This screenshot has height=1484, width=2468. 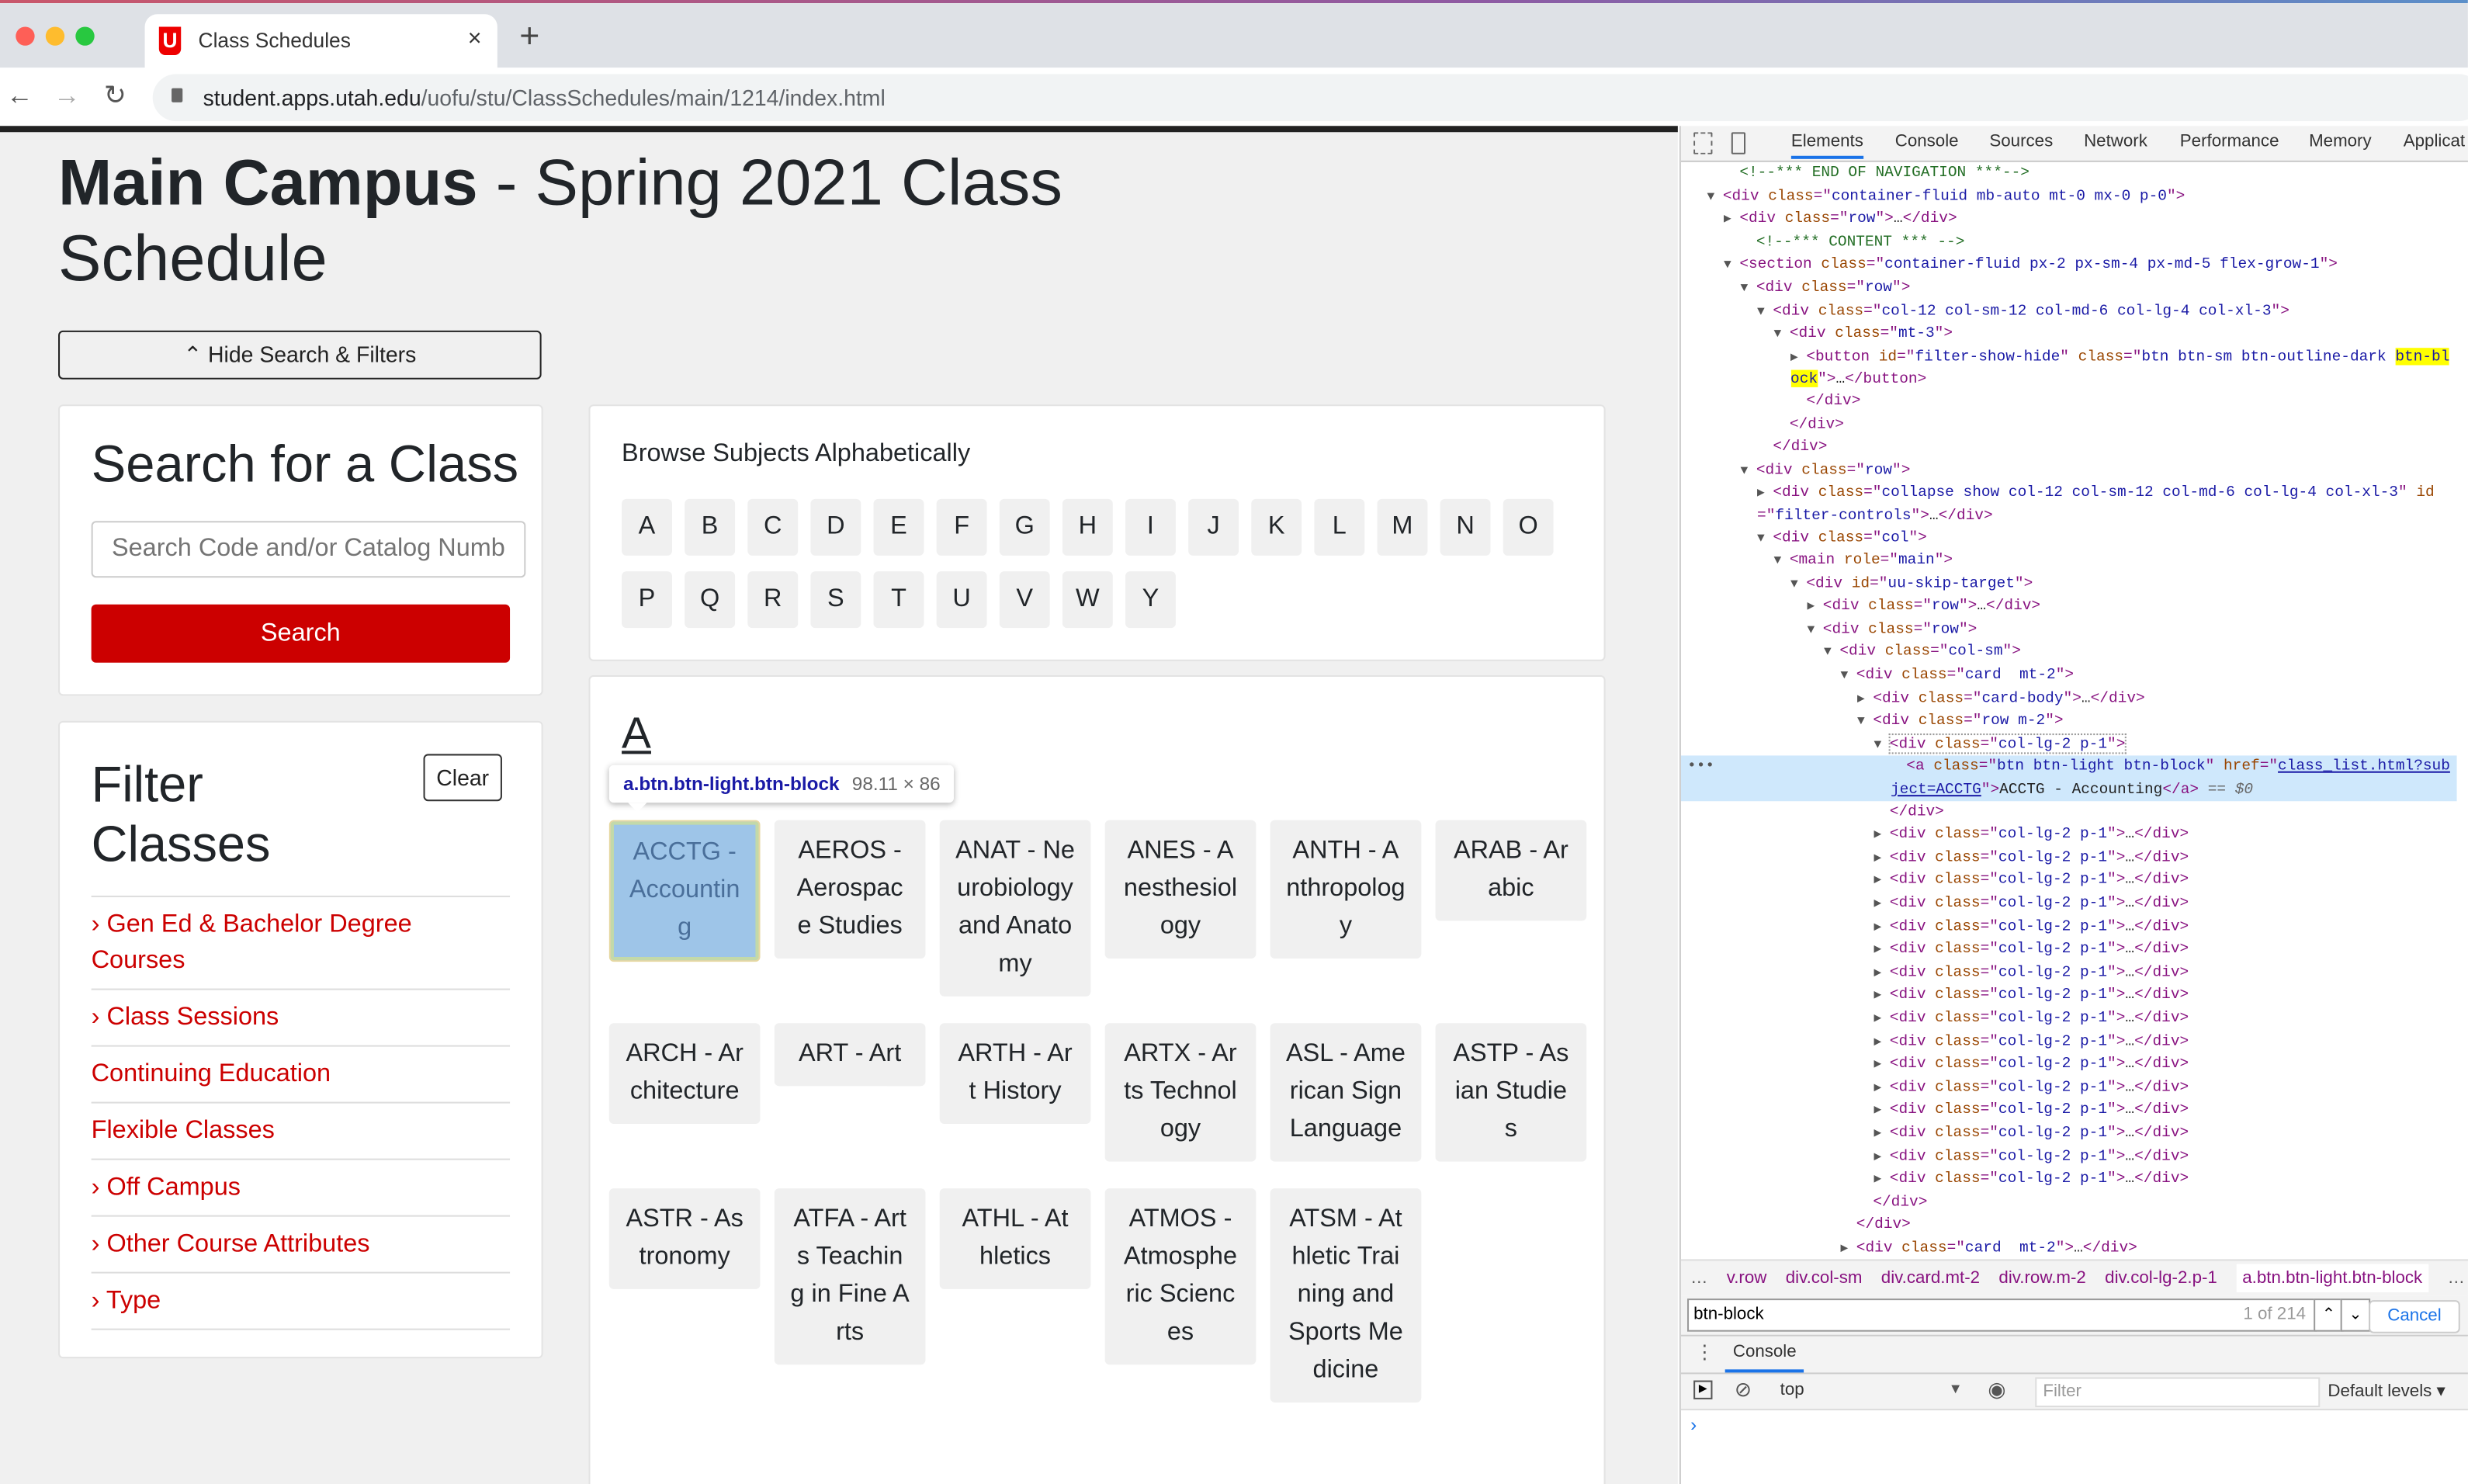 What do you see at coordinates (2069, 676) in the screenshot?
I see `dom-node-line: ▼ <div class="card mt-2">` at bounding box center [2069, 676].